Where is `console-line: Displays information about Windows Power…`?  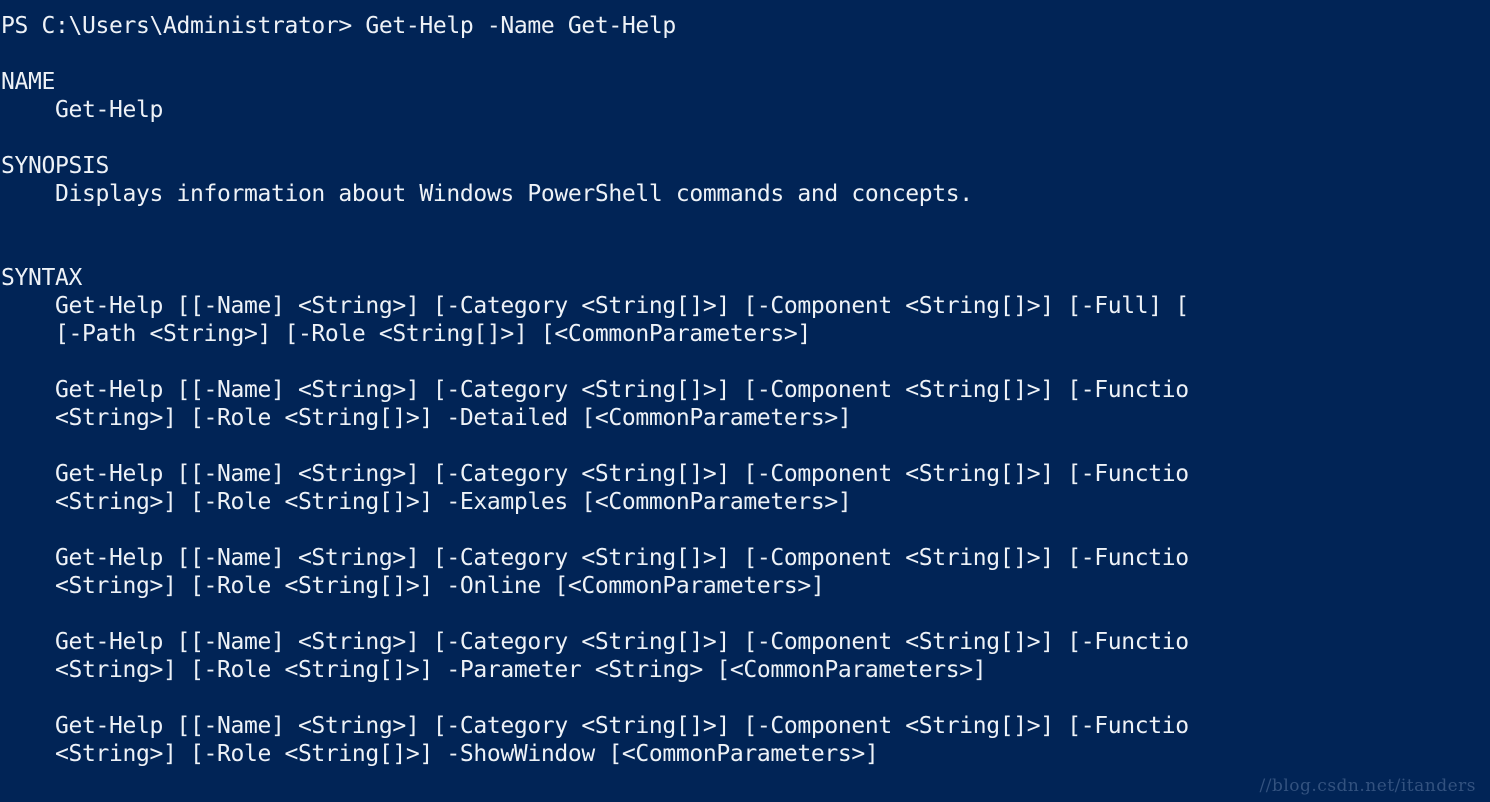 console-line: Displays information about Windows Power… is located at coordinates (487, 194).